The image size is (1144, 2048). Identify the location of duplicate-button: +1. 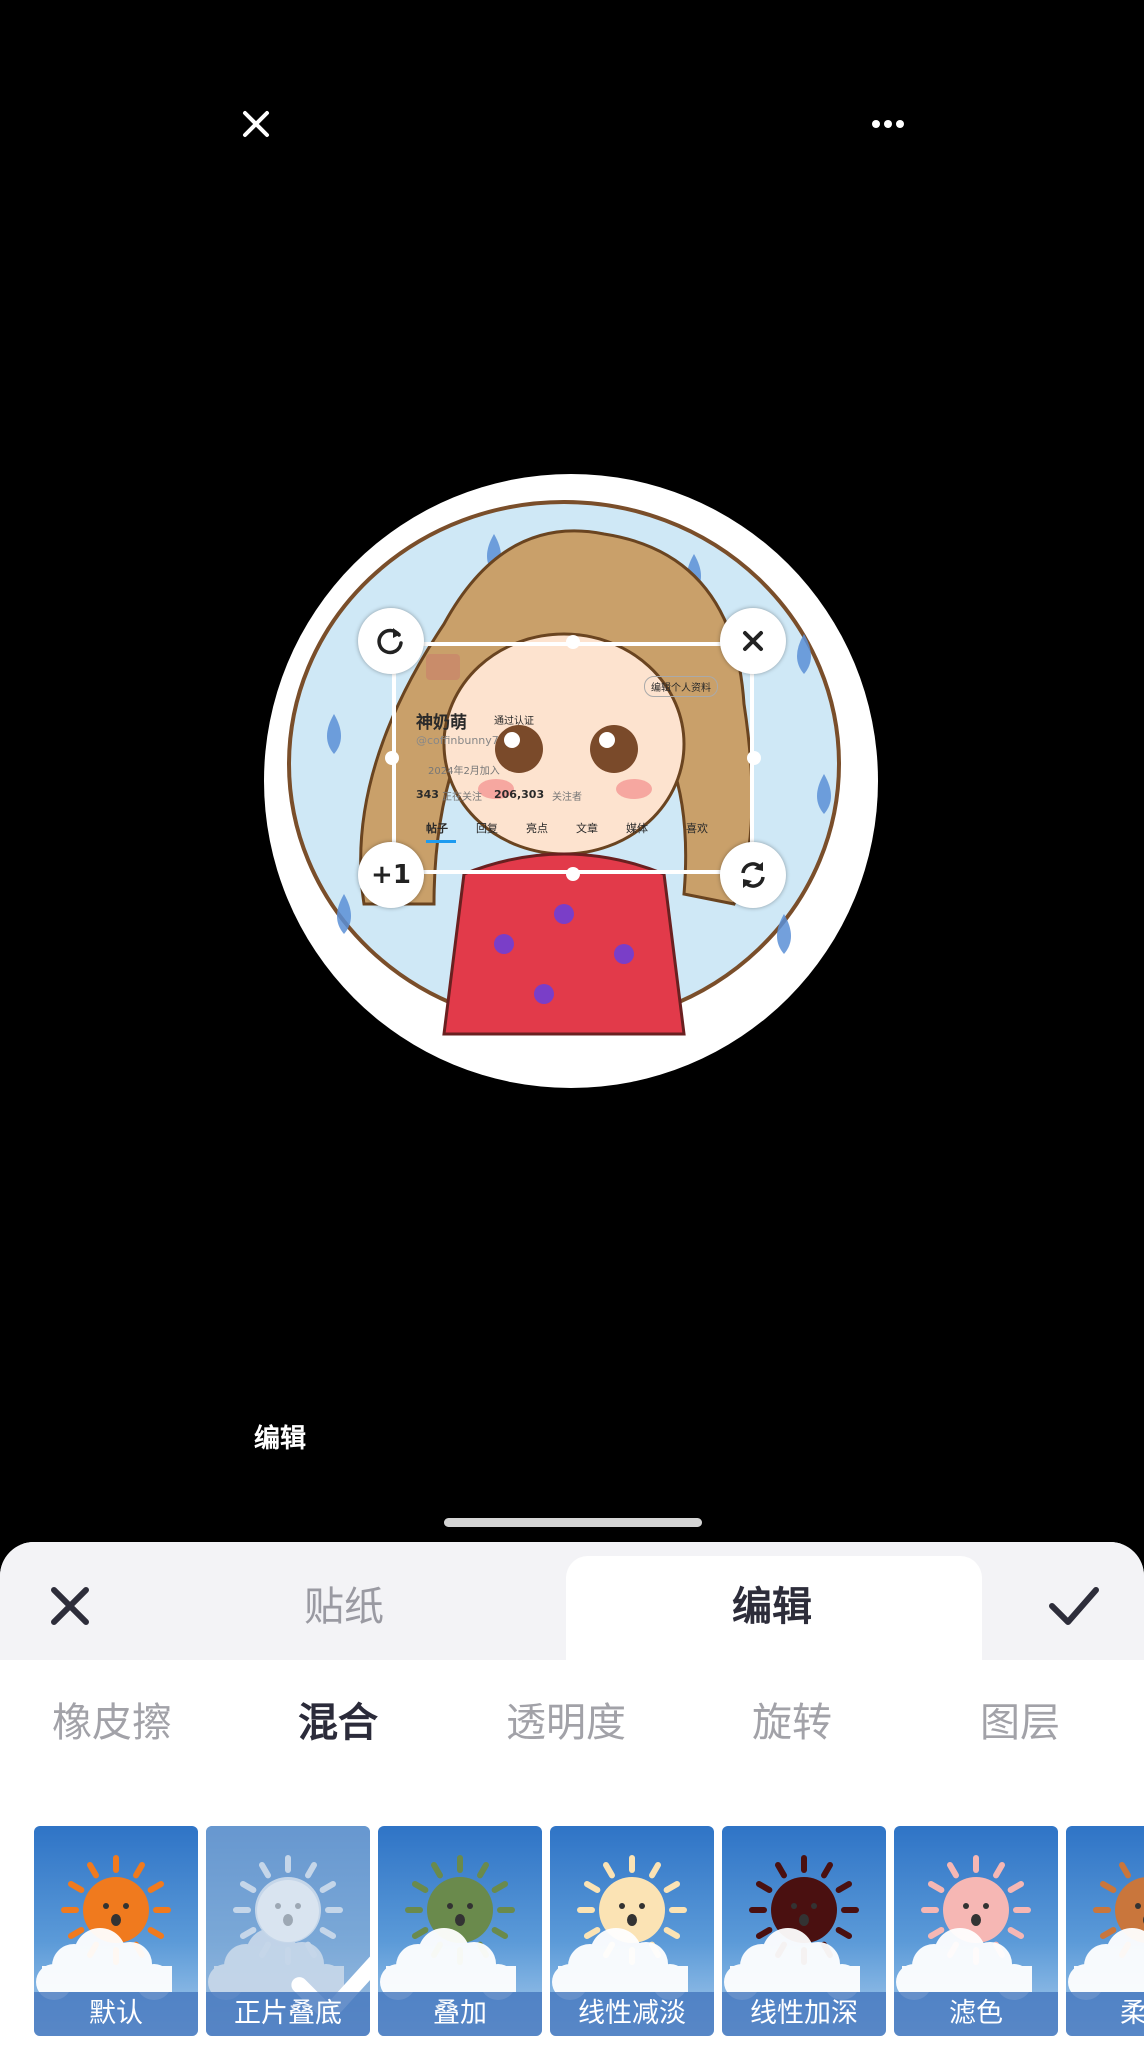
(391, 875).